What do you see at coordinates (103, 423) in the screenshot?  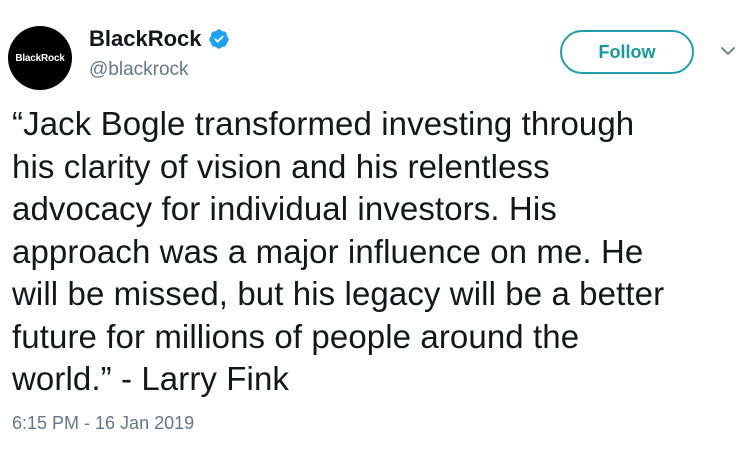 I see `tweet-timestamp: 6:15 PM - 16 Jan 2019` at bounding box center [103, 423].